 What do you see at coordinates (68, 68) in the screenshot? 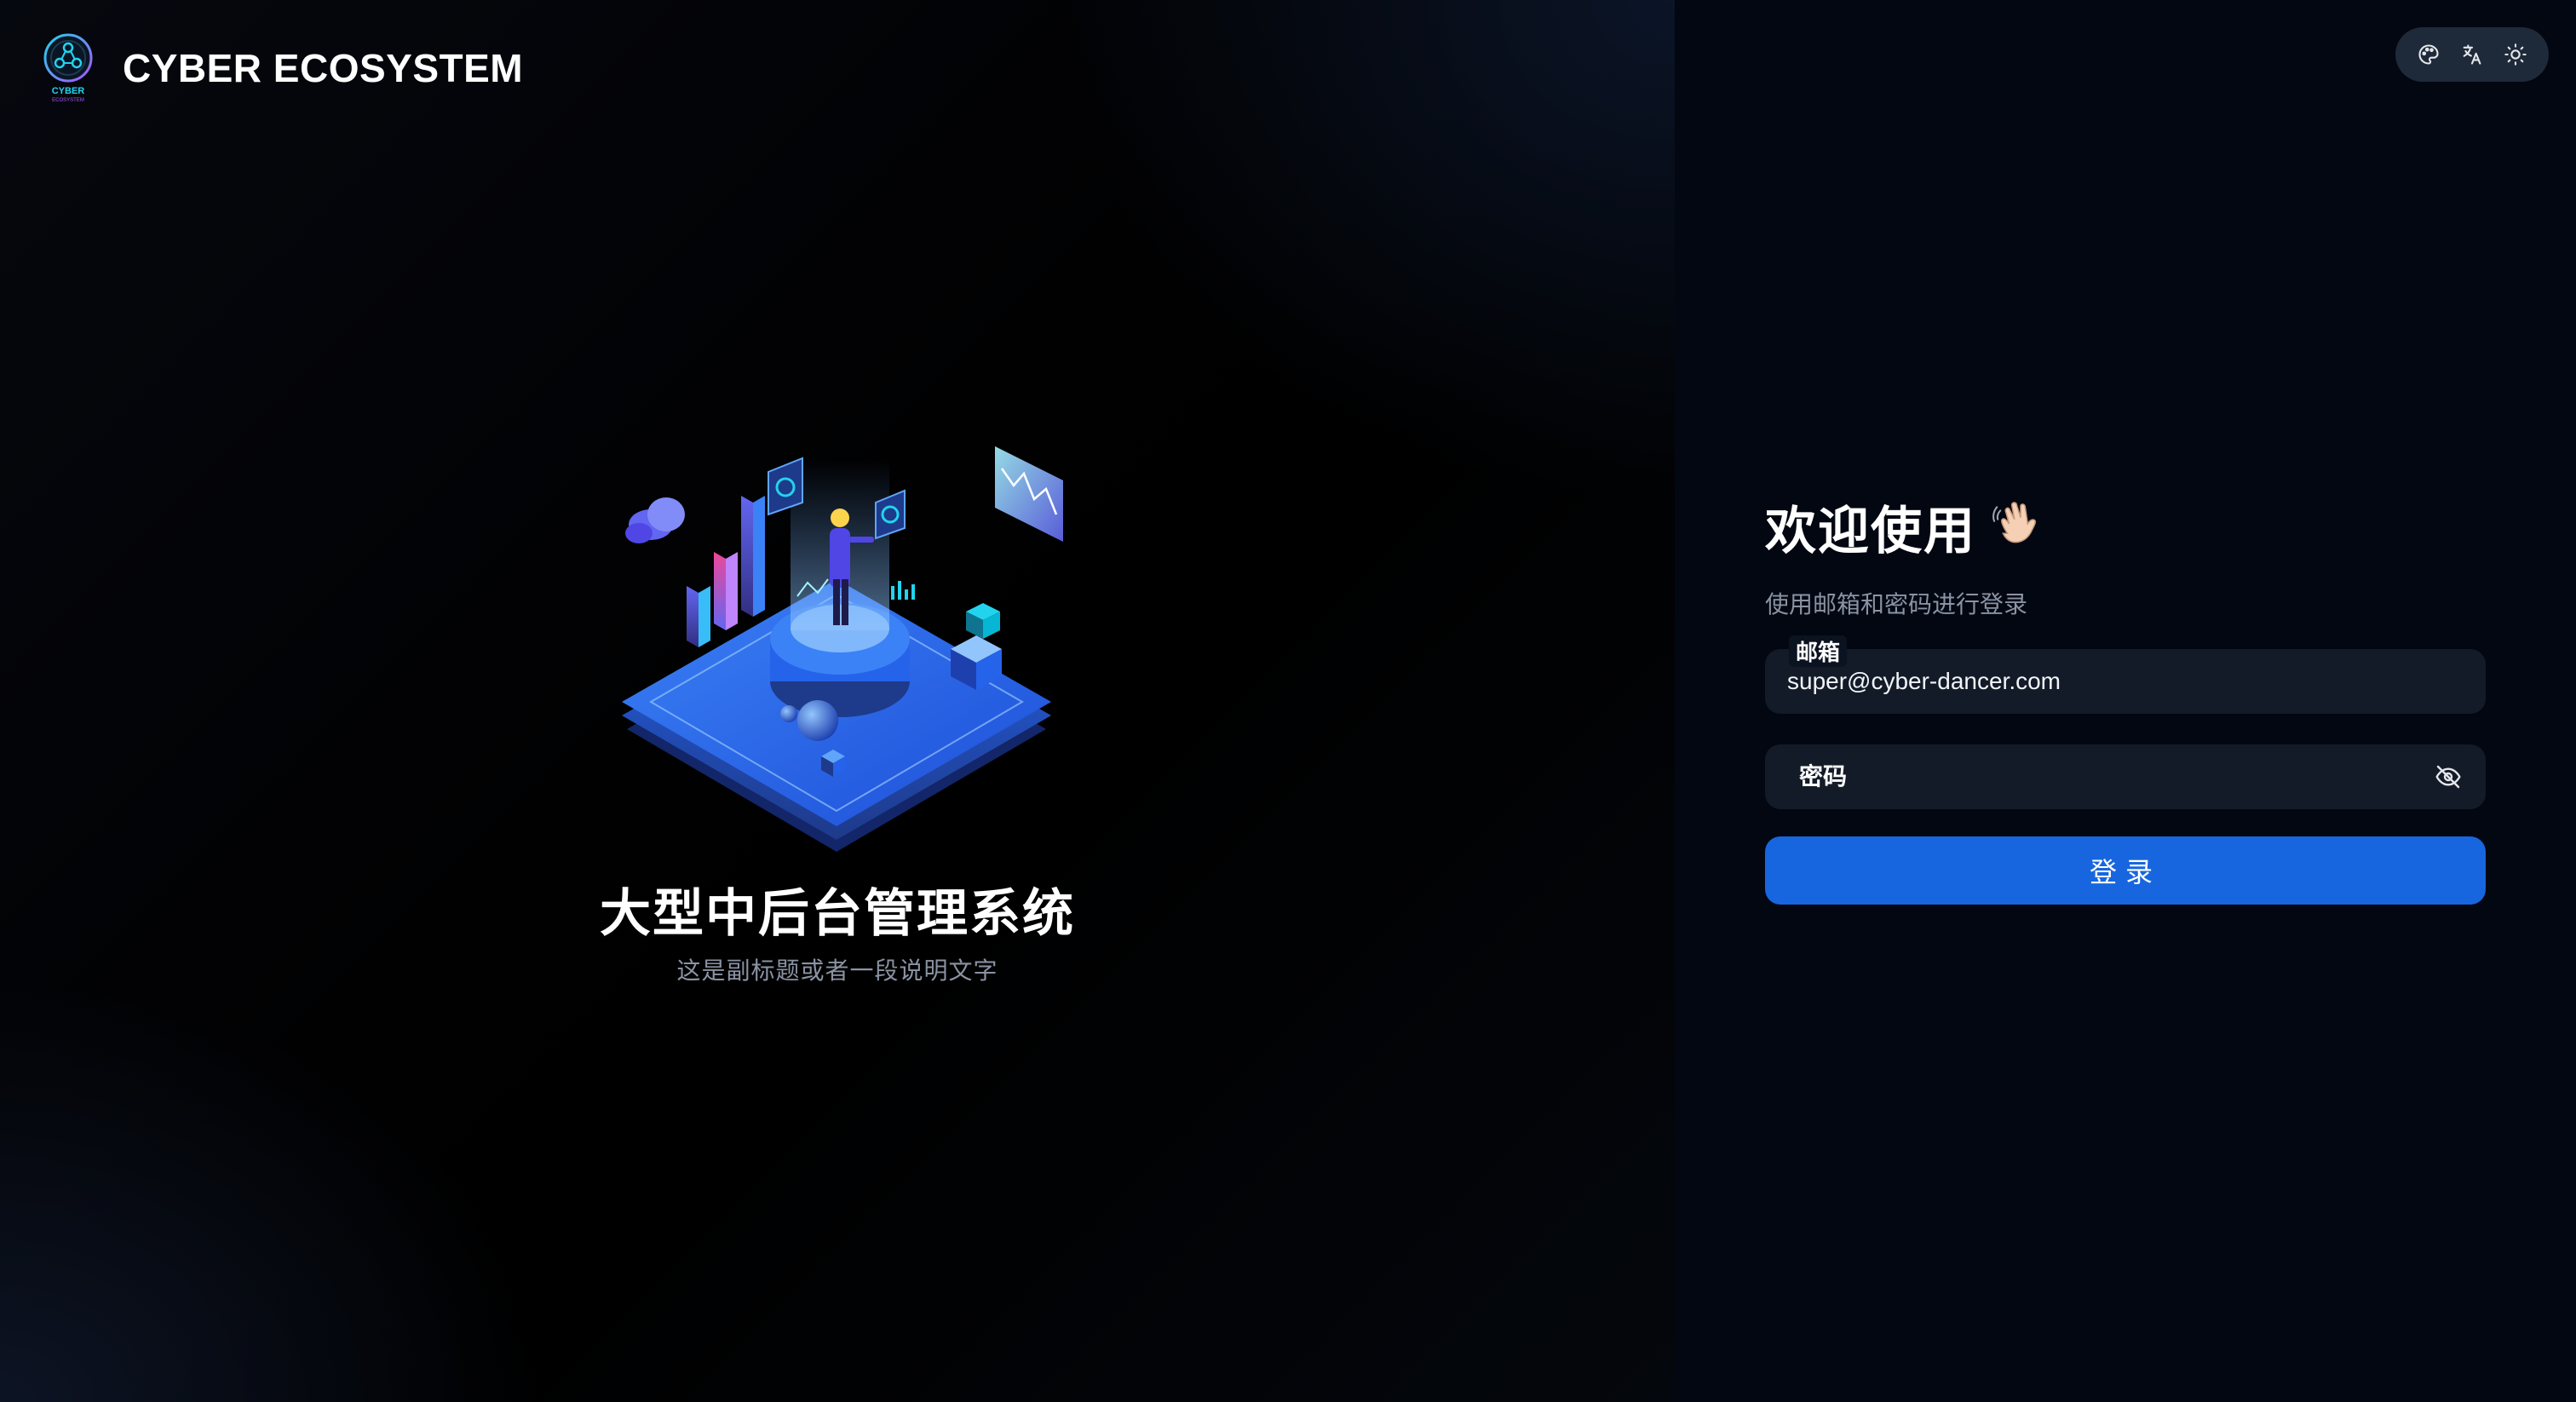
I see `logo-icon: CYBER ECOSYSTEM` at bounding box center [68, 68].